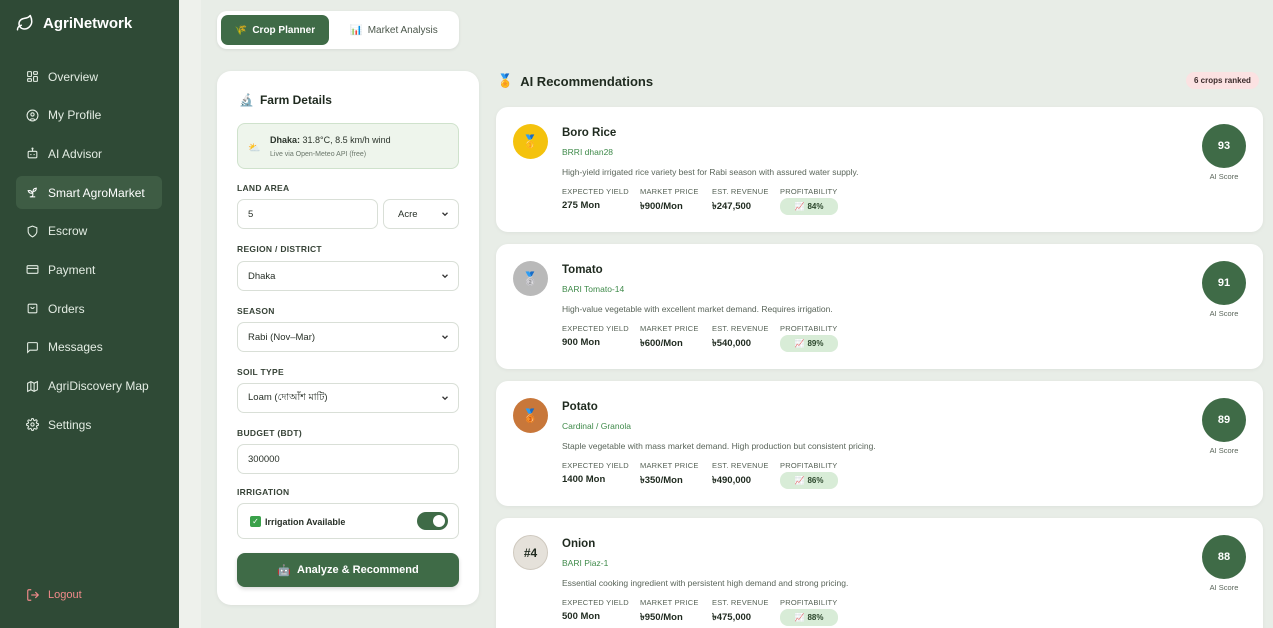  Describe the element at coordinates (1224, 420) in the screenshot. I see `ai-score-circle: 89` at that location.